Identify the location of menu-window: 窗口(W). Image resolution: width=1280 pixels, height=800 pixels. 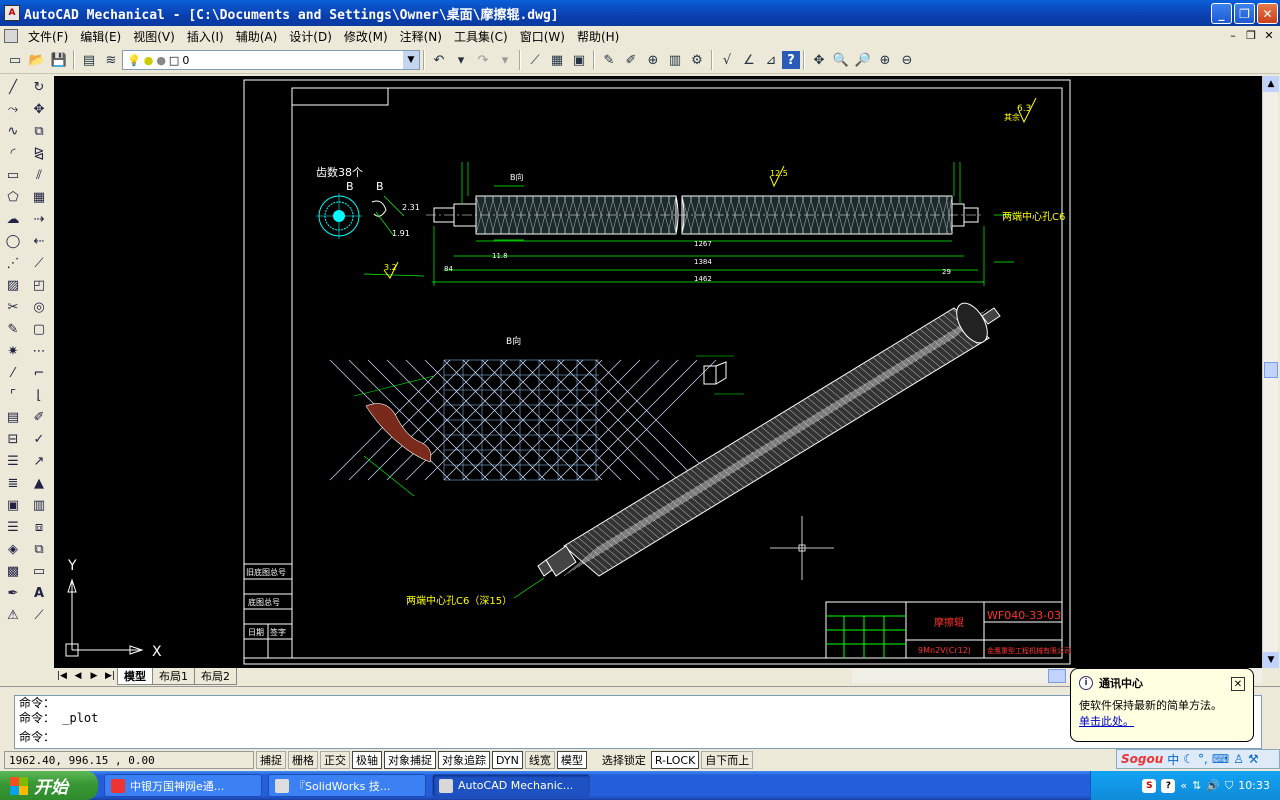
(542, 36).